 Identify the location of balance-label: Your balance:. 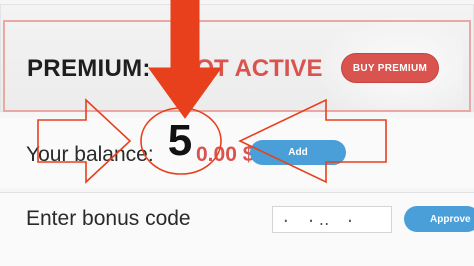
(90, 154).